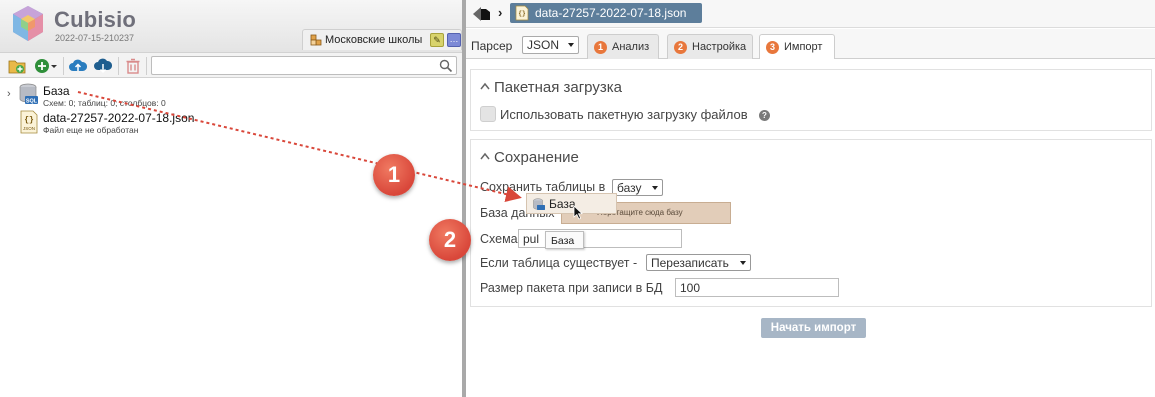 This screenshot has height=397, width=1155. I want to click on schema-label: Схема, so click(499, 239).